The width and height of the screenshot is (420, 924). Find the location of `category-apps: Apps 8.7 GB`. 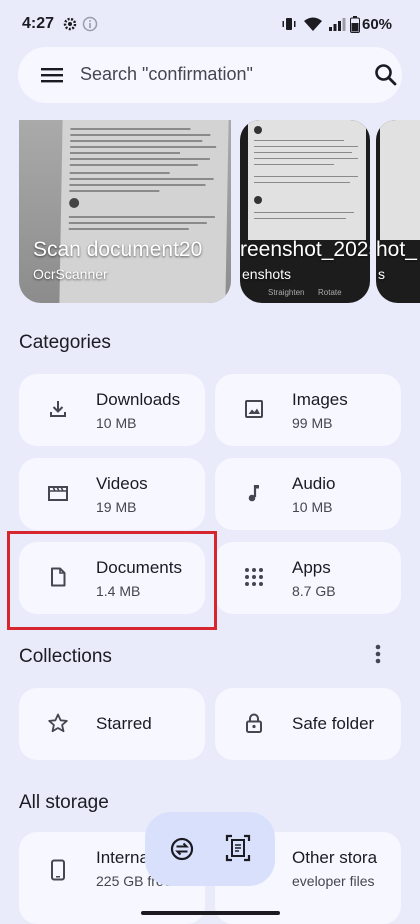

category-apps: Apps 8.7 GB is located at coordinates (308, 578).